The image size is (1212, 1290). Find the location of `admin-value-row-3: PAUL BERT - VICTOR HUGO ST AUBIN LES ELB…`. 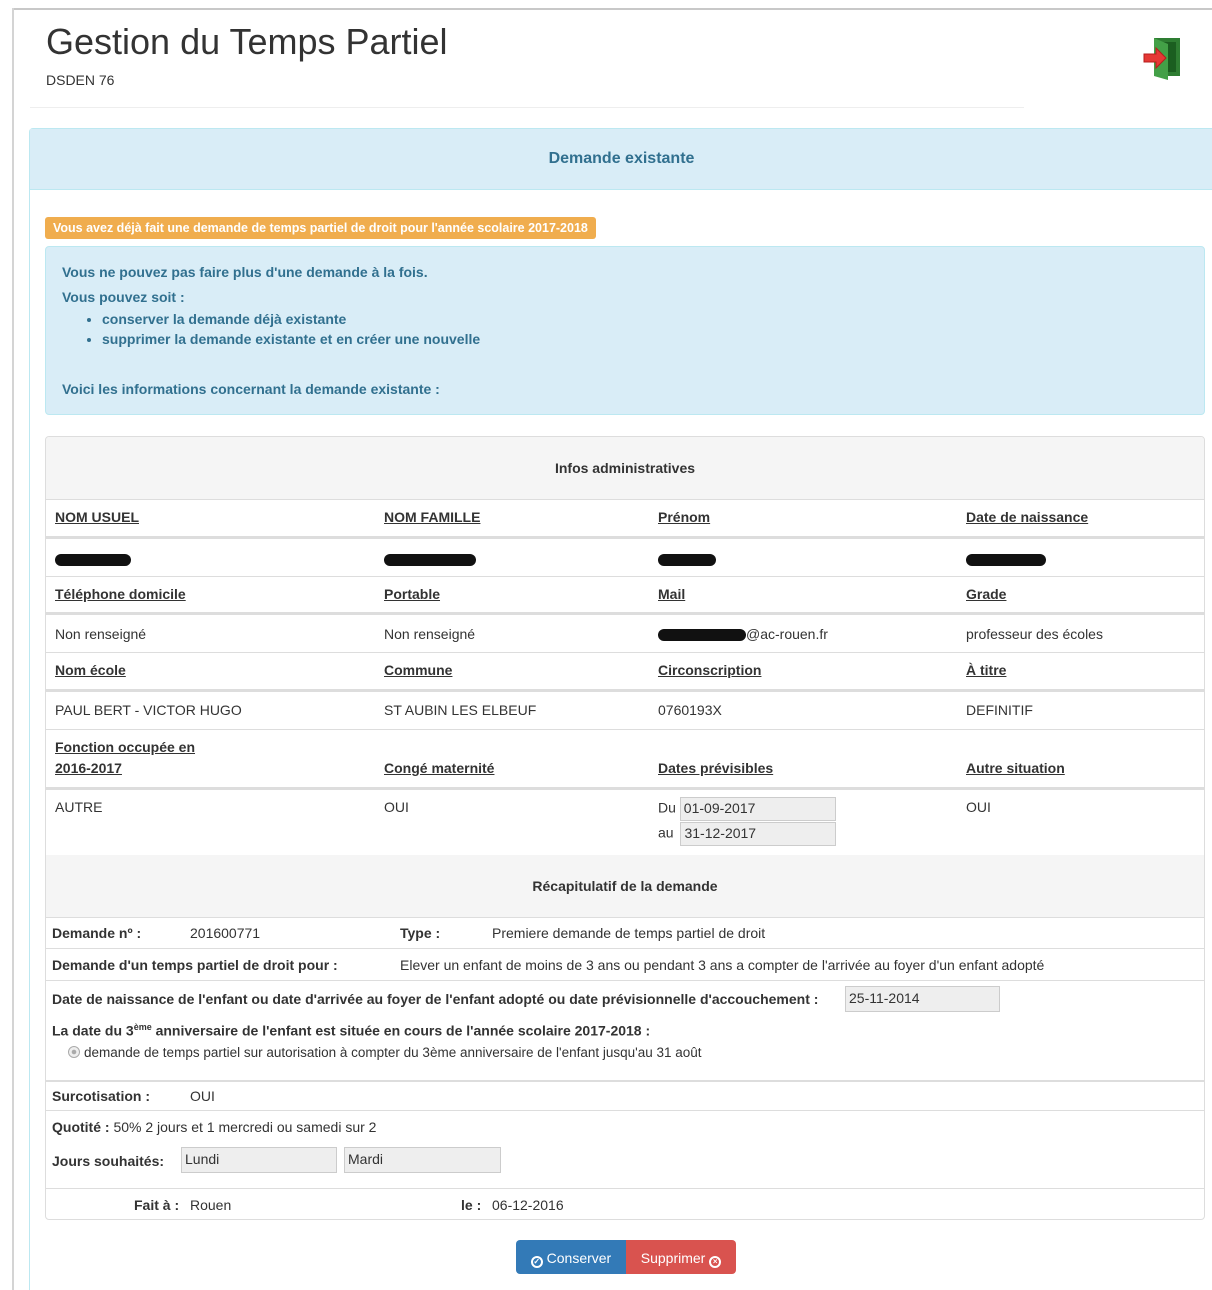

admin-value-row-3: PAUL BERT - VICTOR HUGO ST AUBIN LES ELB… is located at coordinates (625, 710).